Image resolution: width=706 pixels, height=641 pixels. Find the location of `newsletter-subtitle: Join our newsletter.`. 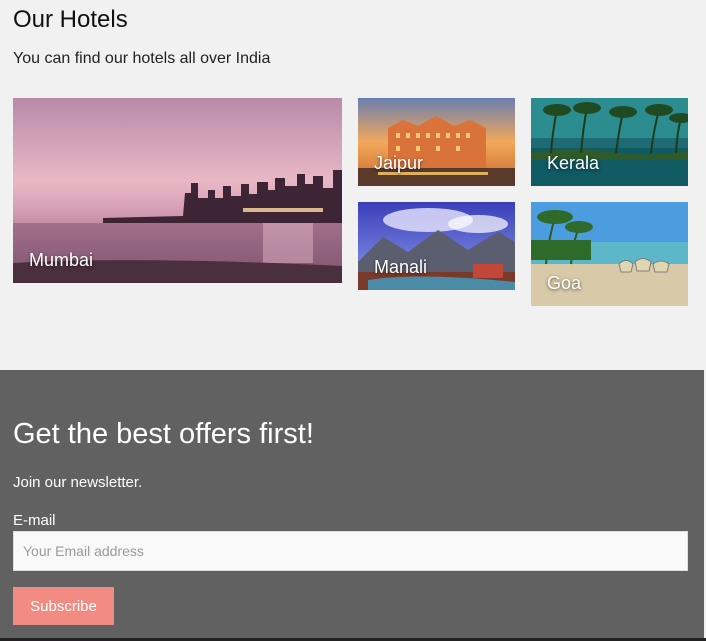

newsletter-subtitle: Join our newsletter. is located at coordinates (78, 482).